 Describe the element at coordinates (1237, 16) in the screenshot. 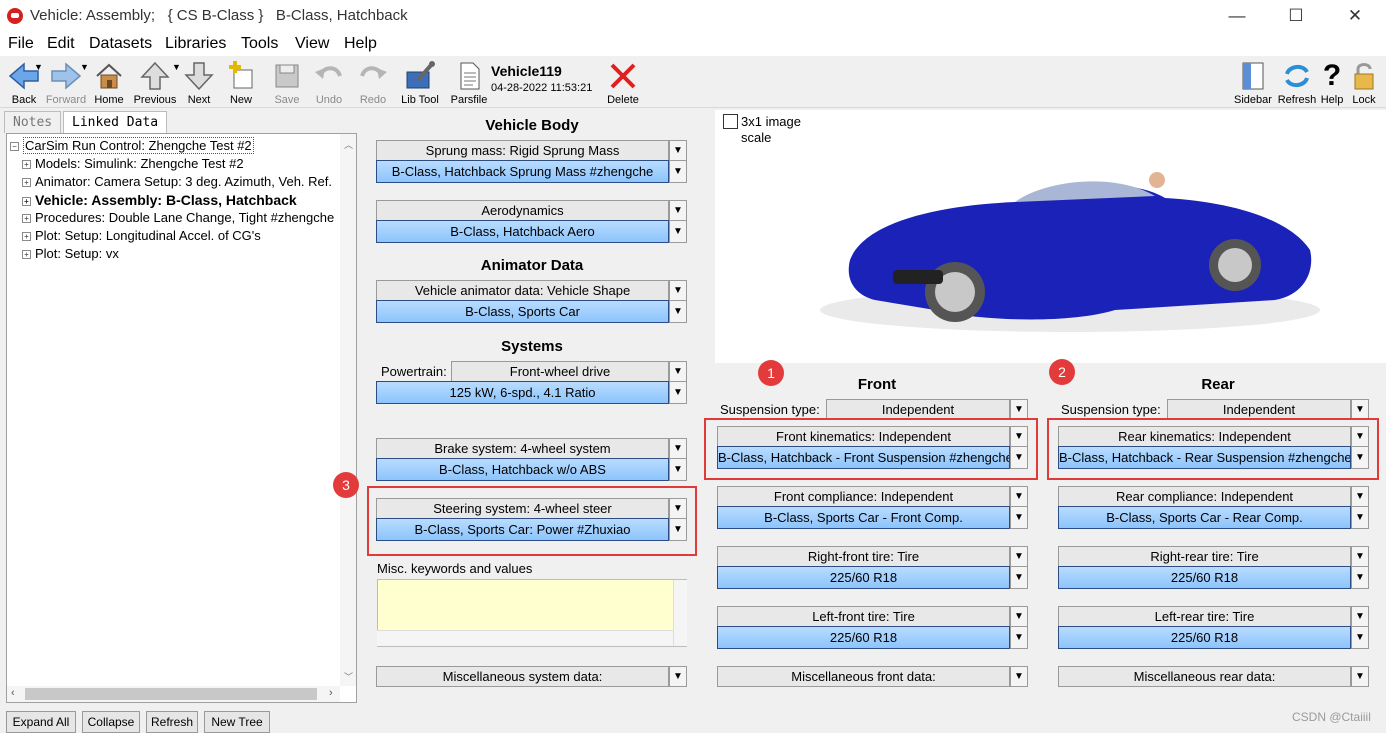

I see `minimize-button: —` at that location.